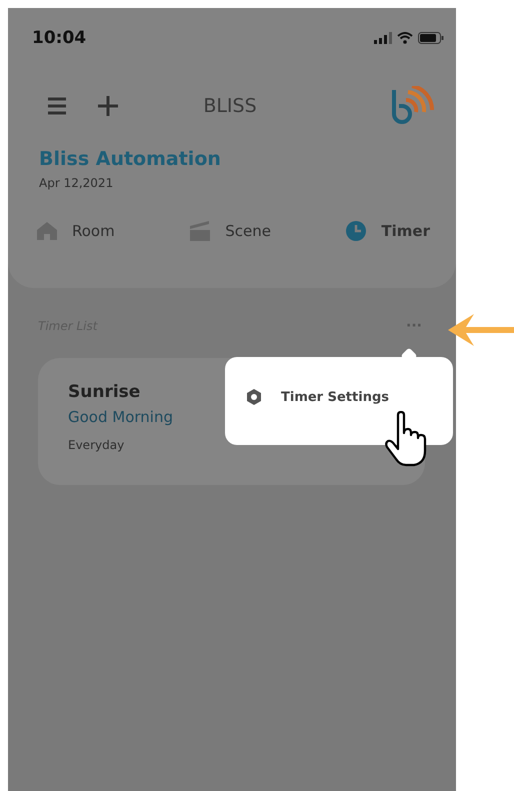 The image size is (514, 791). What do you see at coordinates (120, 417) in the screenshot?
I see `timer-subtitle: Good Morning` at bounding box center [120, 417].